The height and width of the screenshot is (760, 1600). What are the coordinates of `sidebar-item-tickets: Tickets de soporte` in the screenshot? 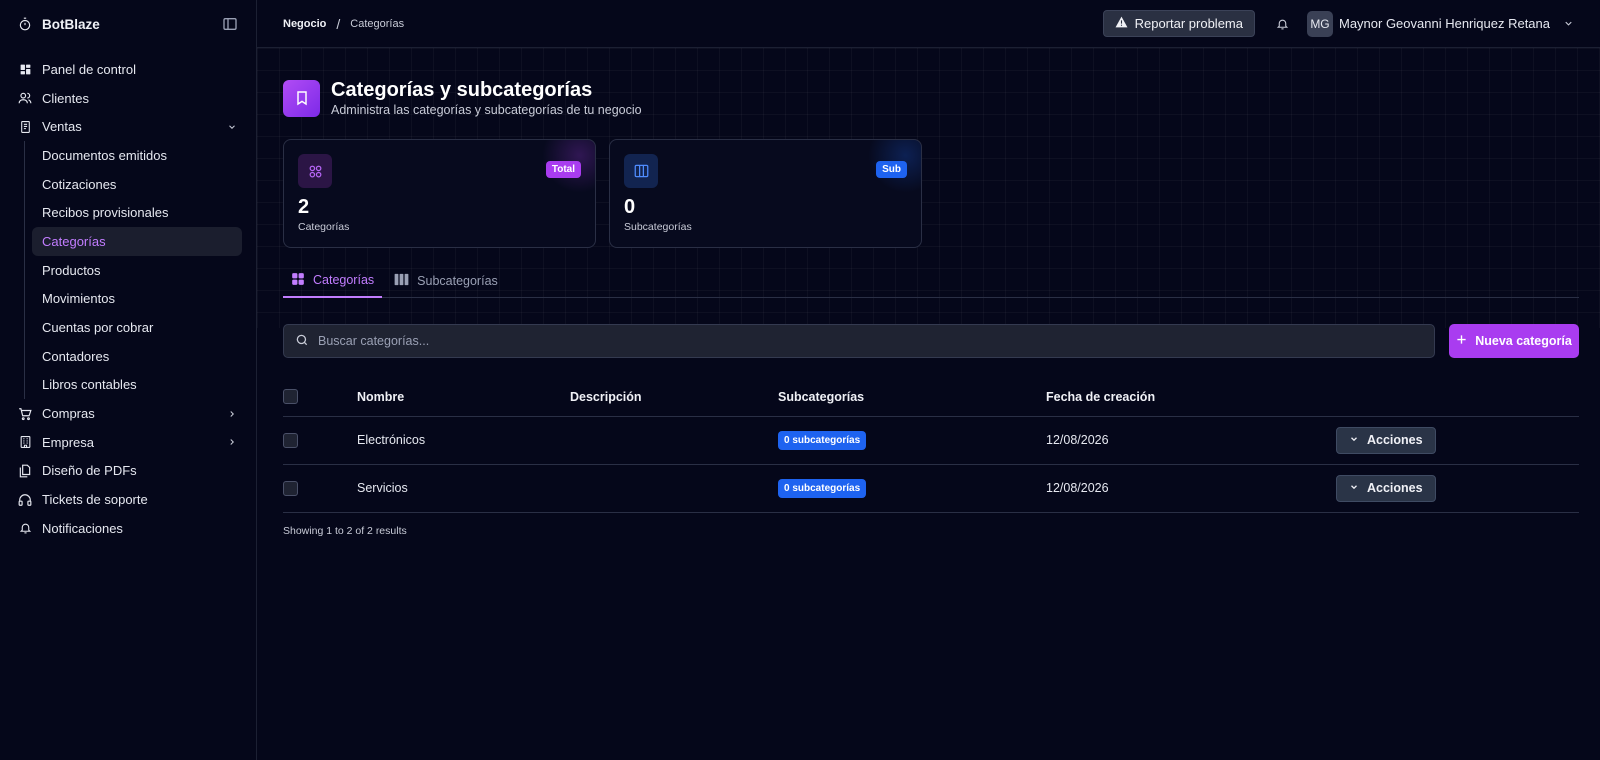 It's located at (128, 499).